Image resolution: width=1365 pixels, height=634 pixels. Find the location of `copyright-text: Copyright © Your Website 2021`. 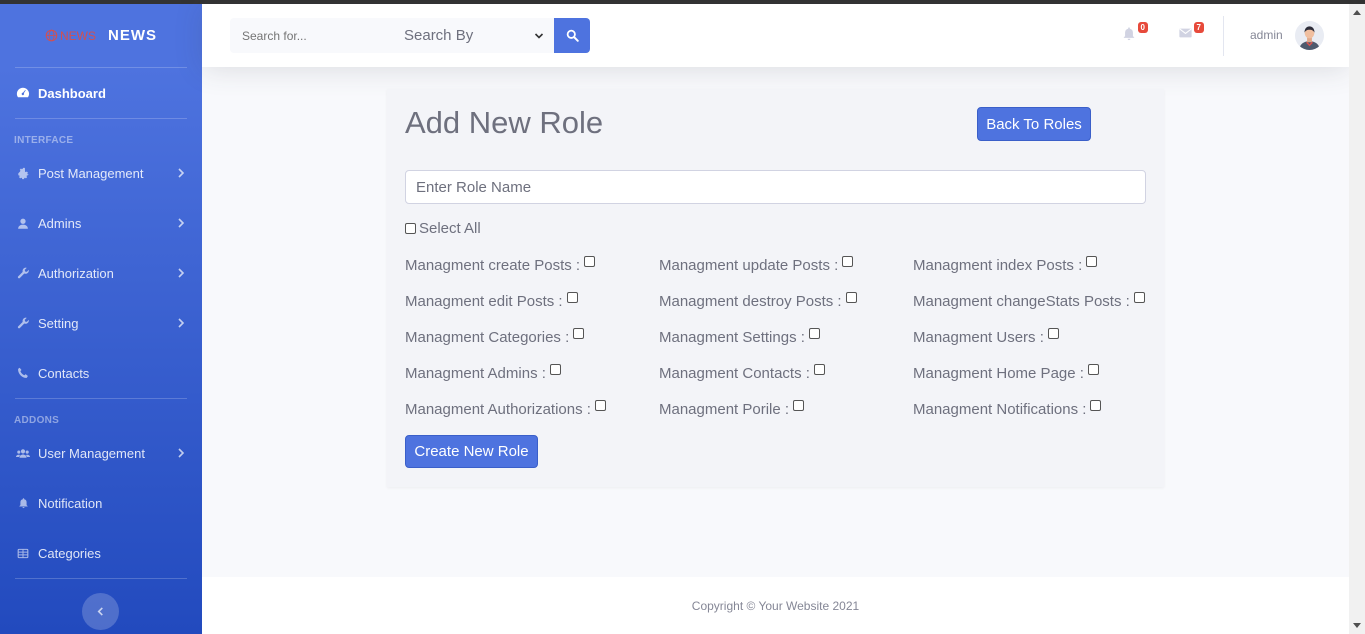

copyright-text: Copyright © Your Website 2021 is located at coordinates (775, 605).